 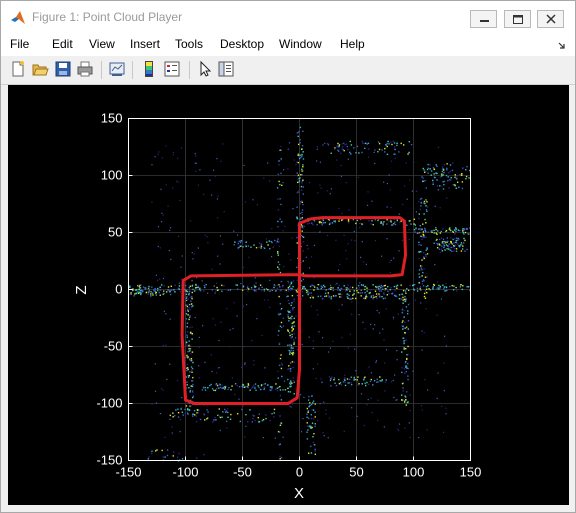 What do you see at coordinates (18, 69) in the screenshot?
I see `new-figure-icon` at bounding box center [18, 69].